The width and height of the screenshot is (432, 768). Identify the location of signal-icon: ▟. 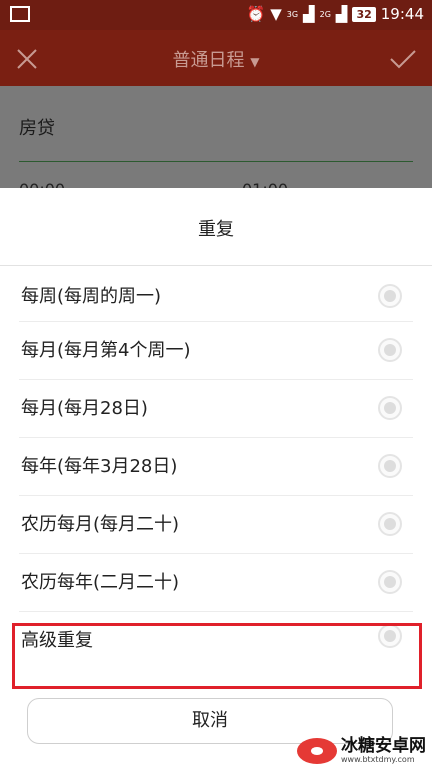
(309, 14).